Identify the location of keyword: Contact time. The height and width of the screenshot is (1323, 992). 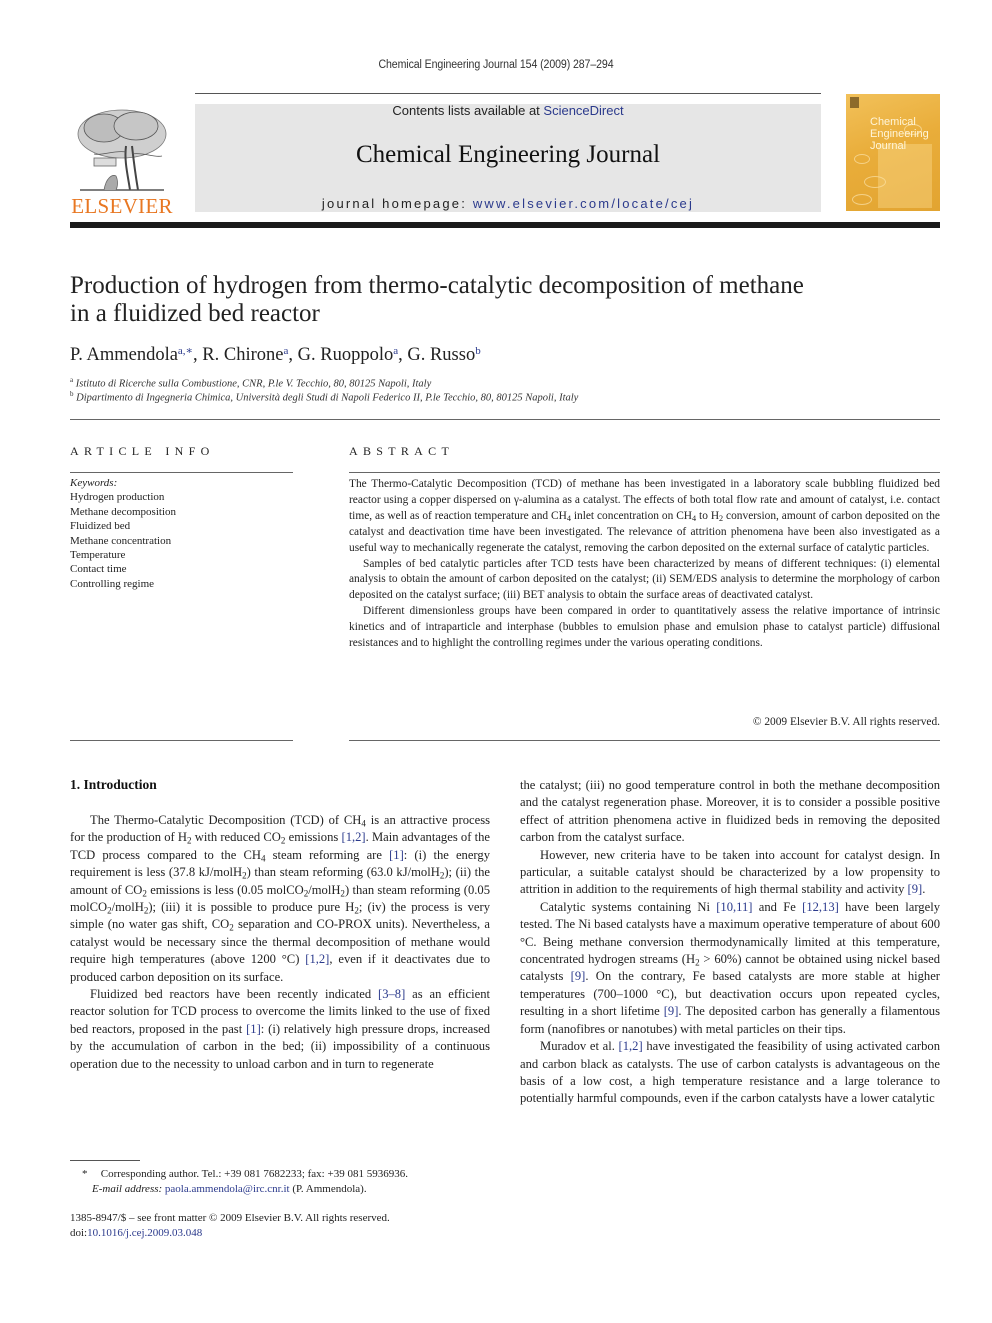
(98, 569).